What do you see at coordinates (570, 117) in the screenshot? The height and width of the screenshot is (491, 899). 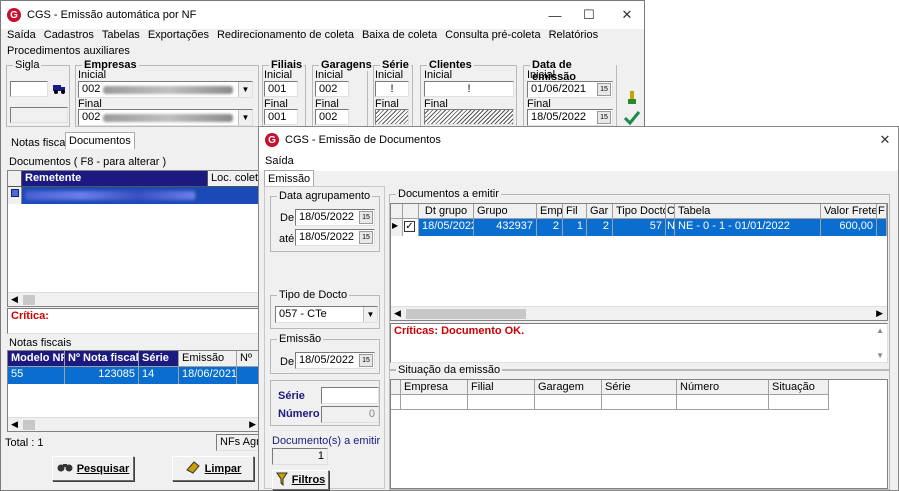 I see `data-emissao-final-input: 18/05/2022 15` at bounding box center [570, 117].